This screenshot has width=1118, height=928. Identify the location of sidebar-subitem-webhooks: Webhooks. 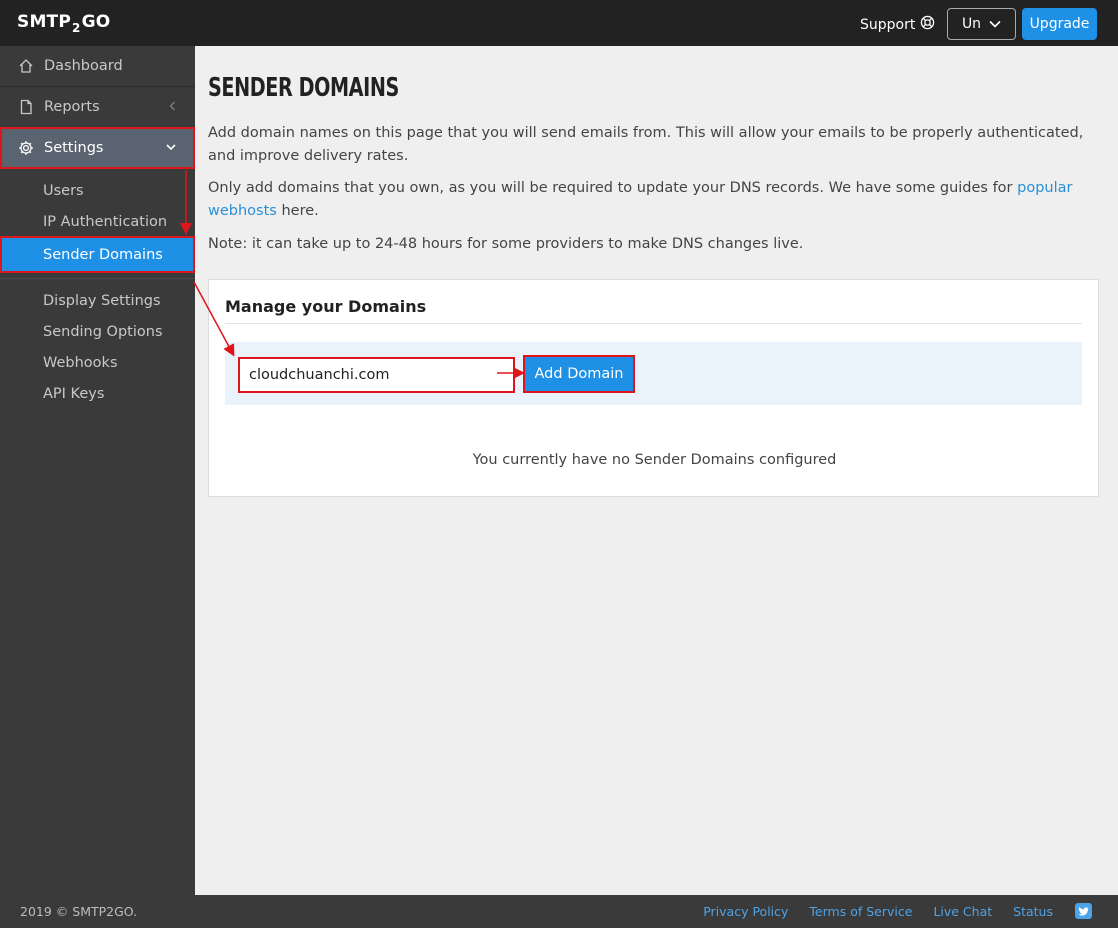
(97, 362).